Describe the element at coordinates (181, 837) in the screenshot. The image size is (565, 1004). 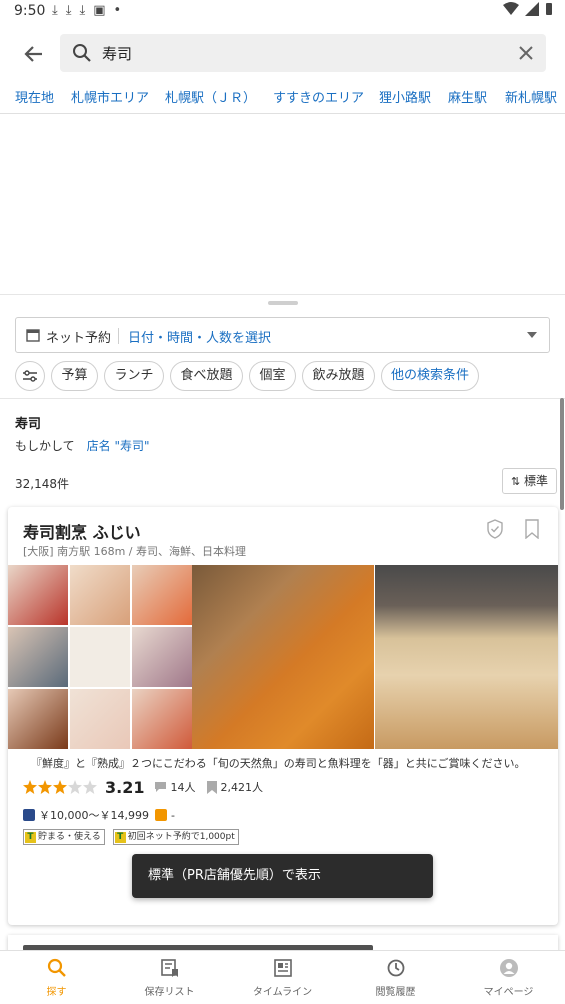
I see `badge-label: 初回ネット予約で1,000pt` at that location.